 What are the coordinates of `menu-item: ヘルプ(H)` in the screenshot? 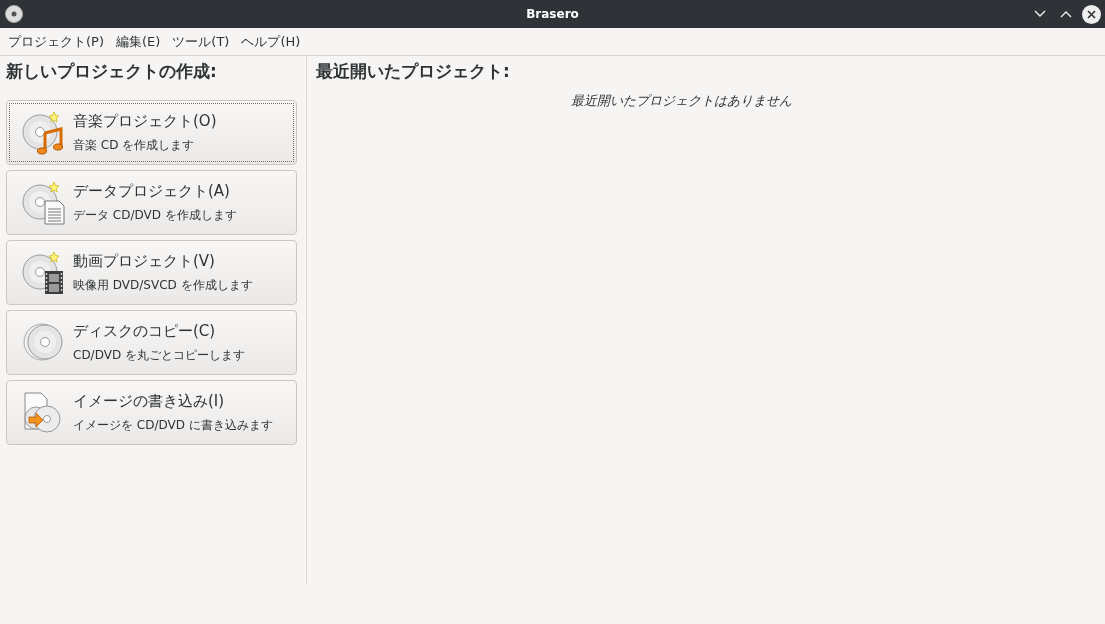 It's located at (271, 41).